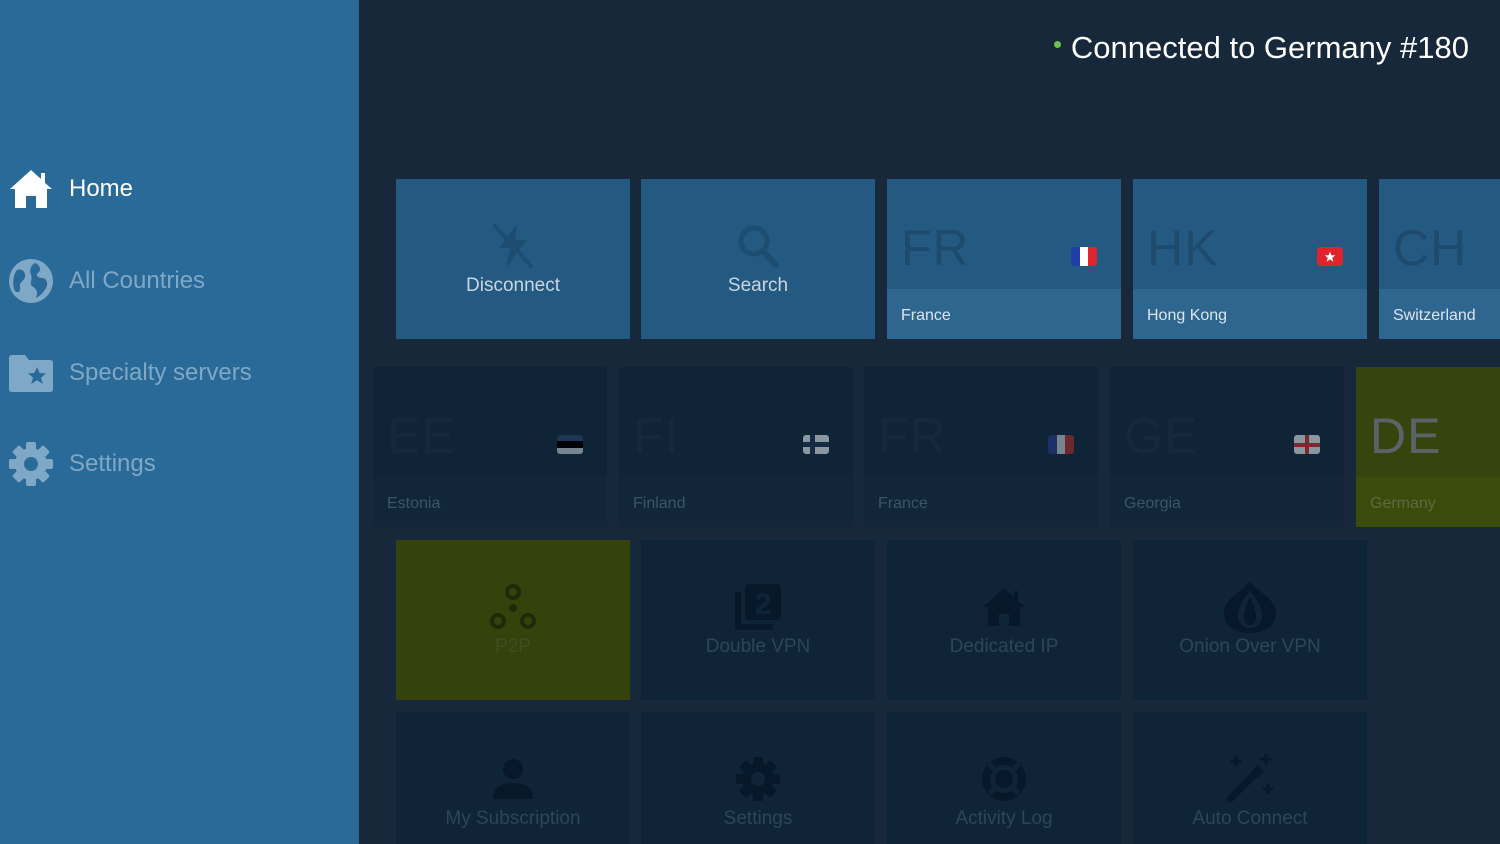  What do you see at coordinates (112, 463) in the screenshot?
I see `sidebar-item-label: Settings` at bounding box center [112, 463].